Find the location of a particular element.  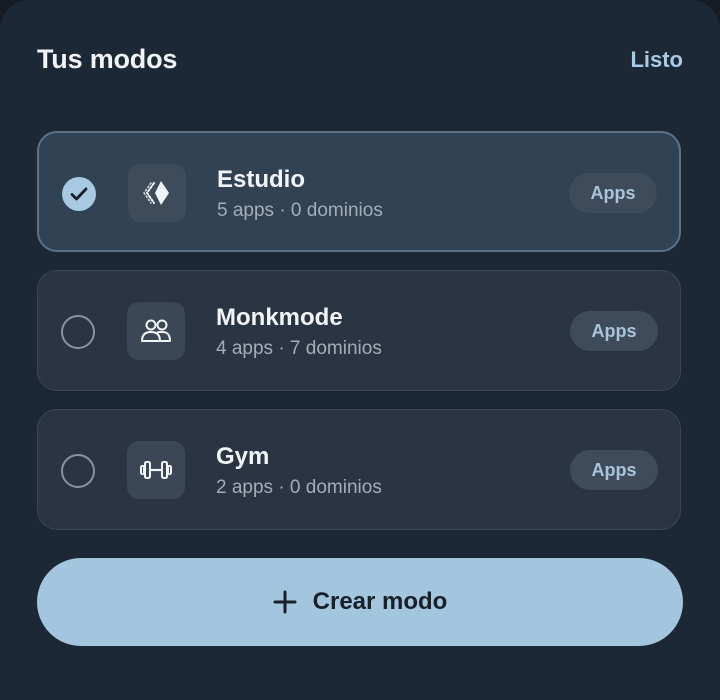

done-button: Listo is located at coordinates (656, 60).